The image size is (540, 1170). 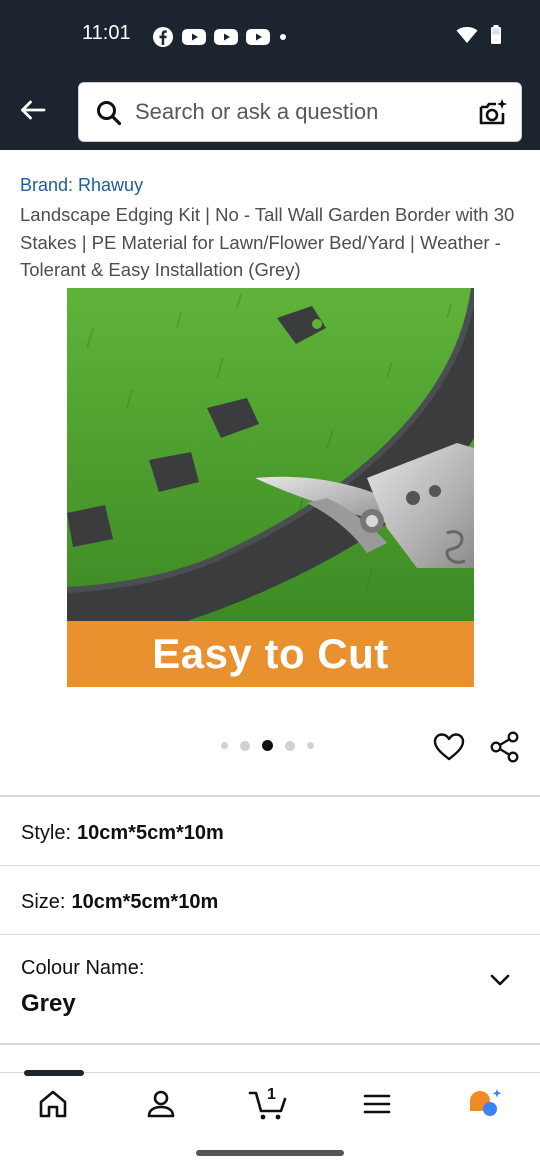 I want to click on size-option: Size: 10cm*5cm*10m, so click(x=119, y=902).